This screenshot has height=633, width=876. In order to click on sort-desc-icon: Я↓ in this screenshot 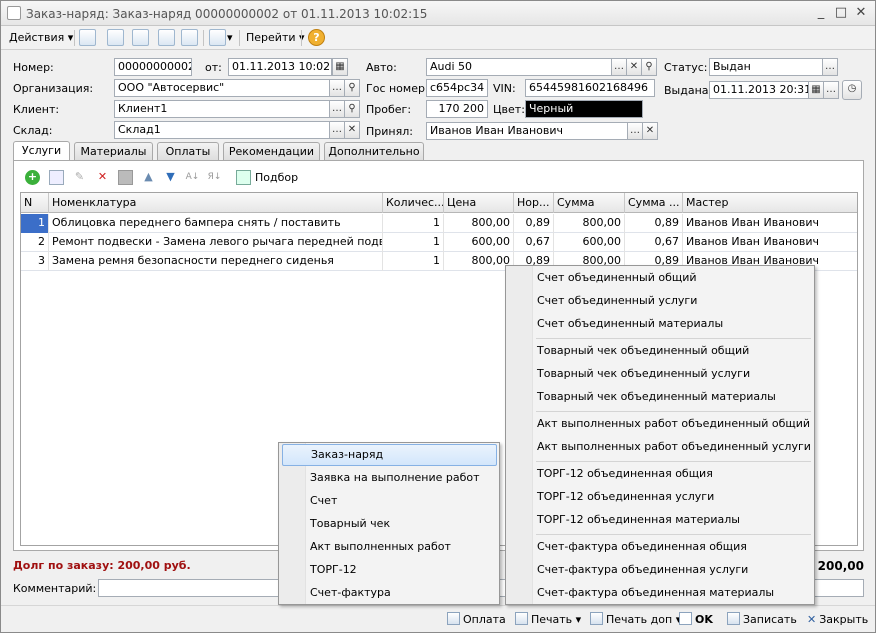, I will do `click(214, 177)`.